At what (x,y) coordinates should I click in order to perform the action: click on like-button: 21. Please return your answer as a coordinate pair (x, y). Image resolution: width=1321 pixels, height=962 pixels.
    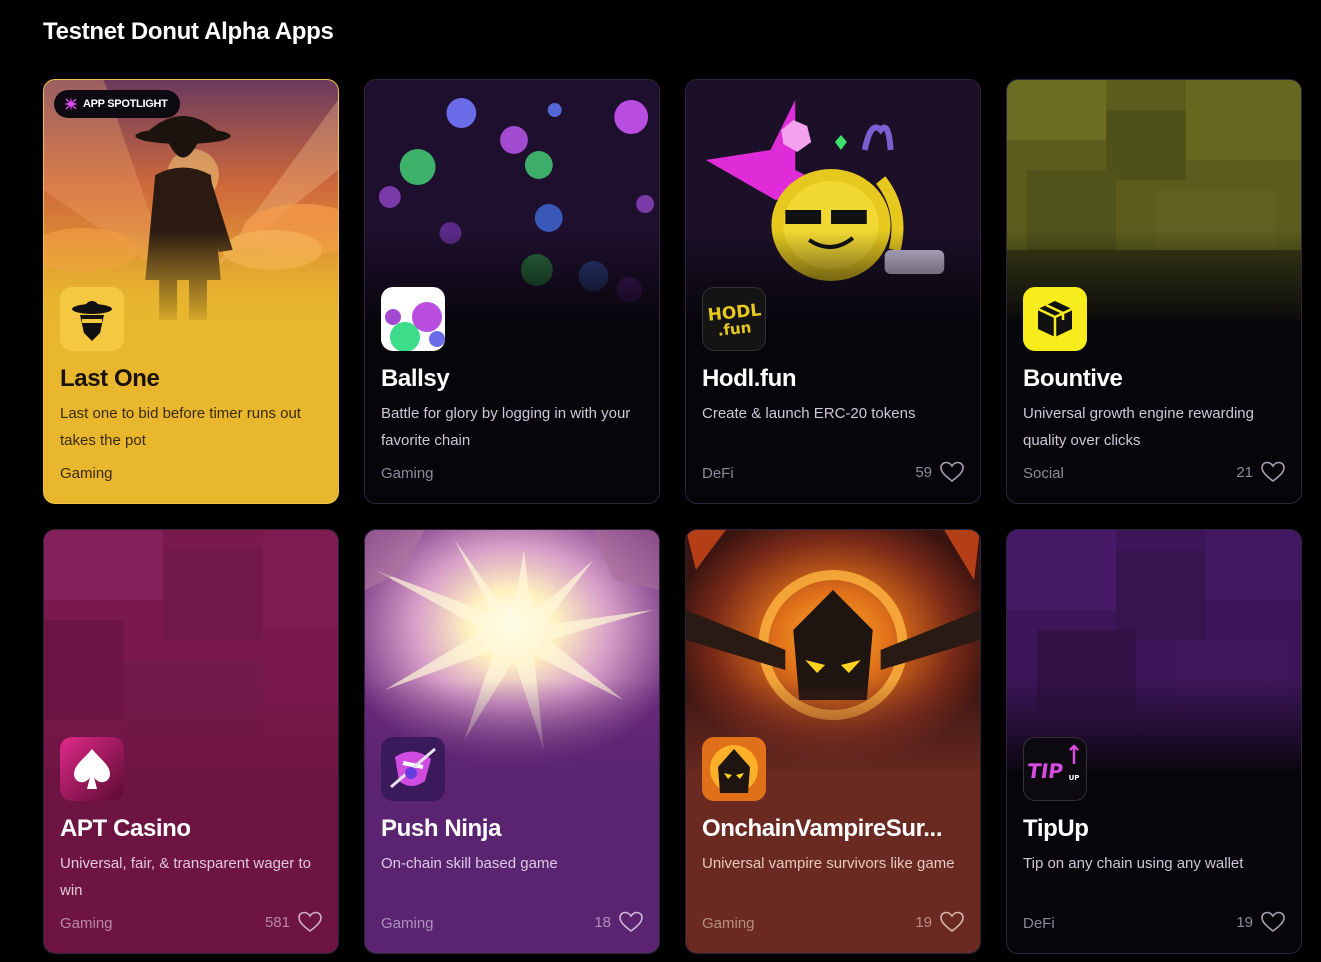
    Looking at the image, I should click on (1260, 472).